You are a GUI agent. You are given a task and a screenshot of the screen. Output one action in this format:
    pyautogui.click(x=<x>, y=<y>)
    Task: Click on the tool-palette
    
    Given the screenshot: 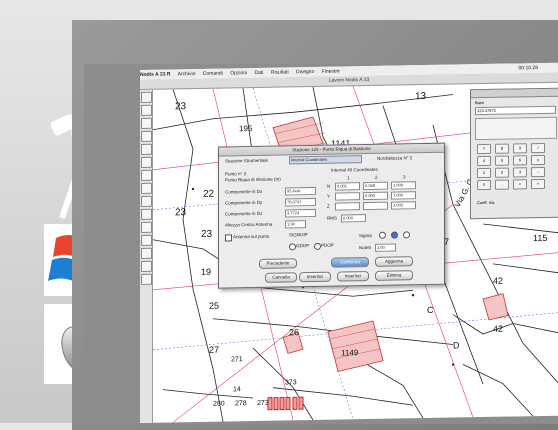 What is the action you would take?
    pyautogui.click(x=146, y=256)
    